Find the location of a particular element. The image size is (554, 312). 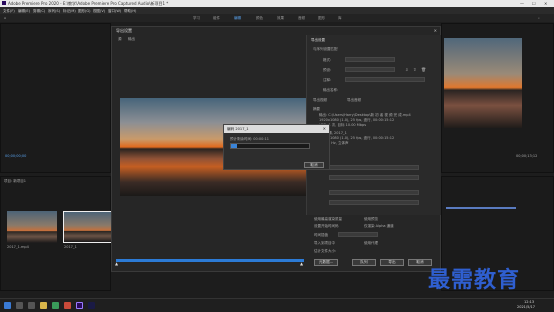

premiere-logo-icon is located at coordinates (4, 3).